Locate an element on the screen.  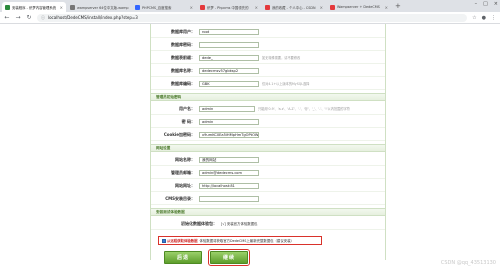
form-input: 我的网站 is located at coordinates (229, 159).